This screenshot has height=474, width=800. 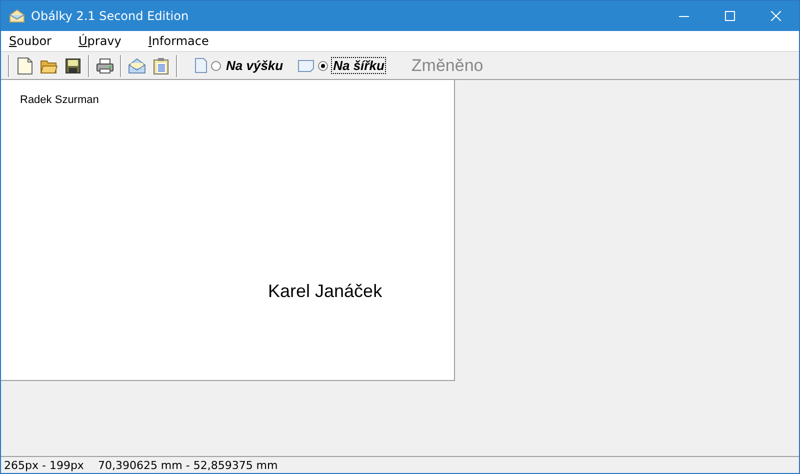 What do you see at coordinates (188, 465) in the screenshot?
I see `millimeter-size: 70,390625 mm - 52,859375 mm` at bounding box center [188, 465].